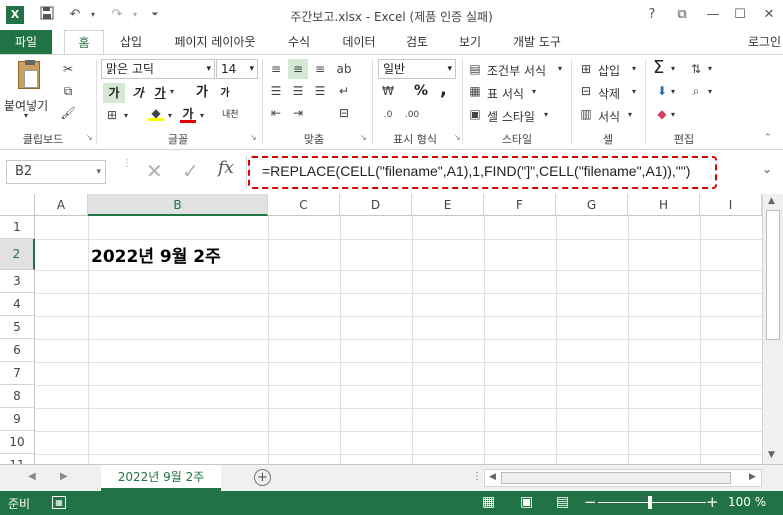 The height and width of the screenshot is (515, 783). I want to click on format-cells-button: 서식, so click(609, 116).